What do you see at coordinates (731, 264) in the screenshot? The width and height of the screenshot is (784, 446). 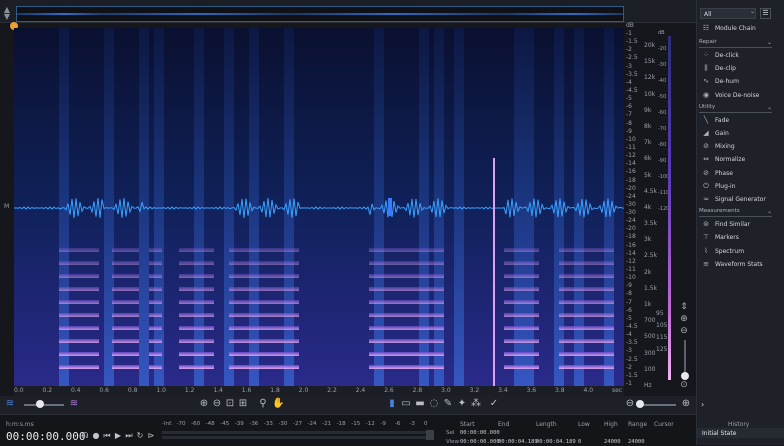 I see `module-item: ≡ Waveform Stats` at bounding box center [731, 264].